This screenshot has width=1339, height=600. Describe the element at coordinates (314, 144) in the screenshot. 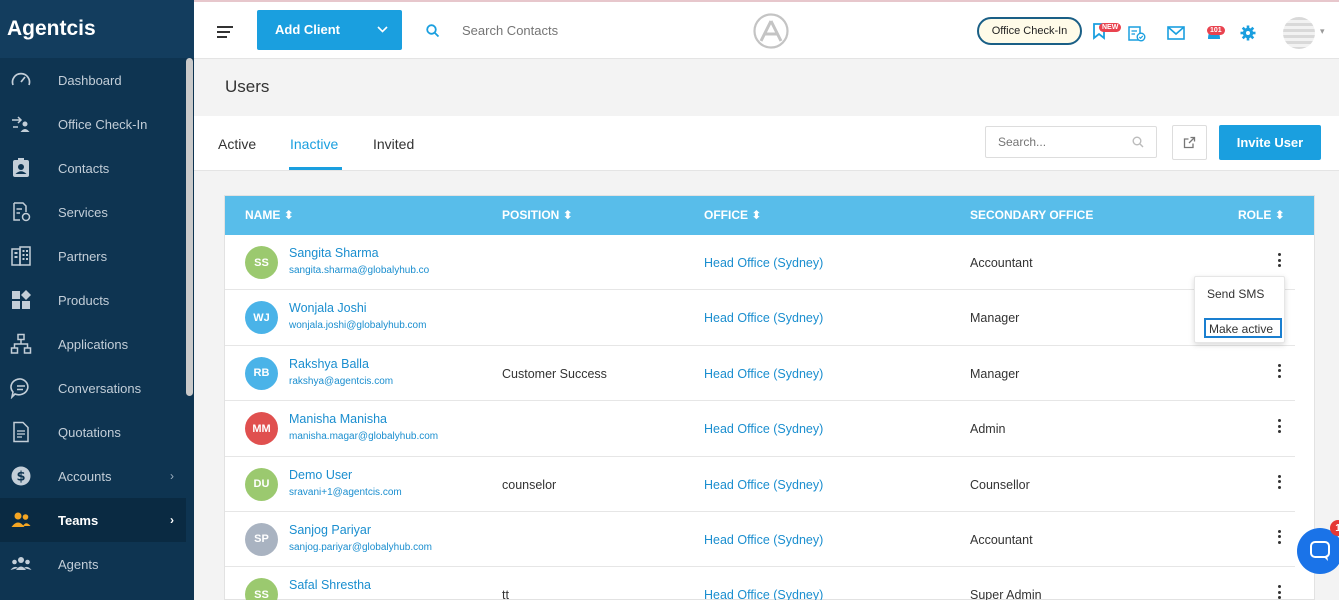

I see `tab-inactive: Inactive` at that location.